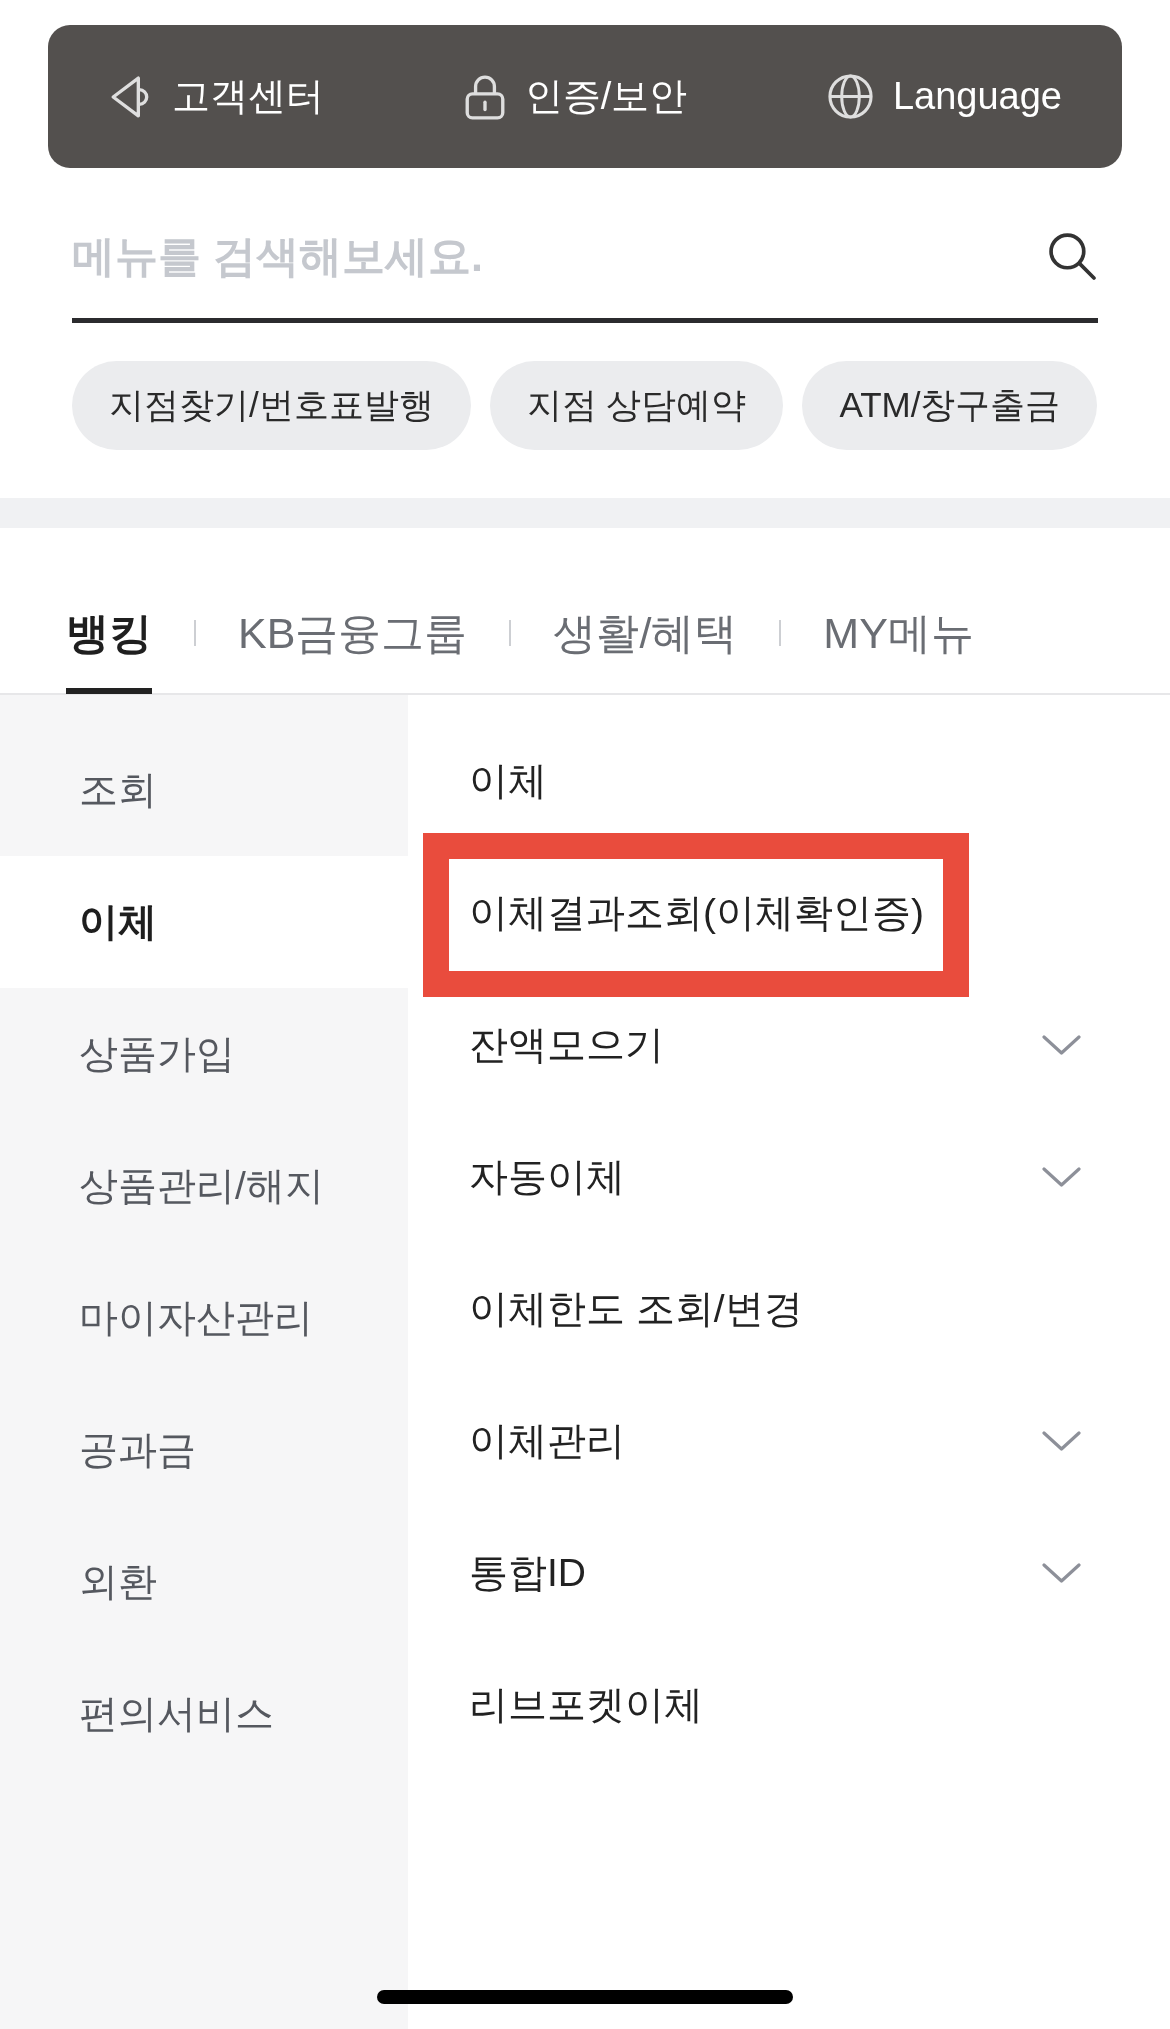 The height and width of the screenshot is (2029, 1170). Describe the element at coordinates (850, 96) in the screenshot. I see `globe-icon` at that location.